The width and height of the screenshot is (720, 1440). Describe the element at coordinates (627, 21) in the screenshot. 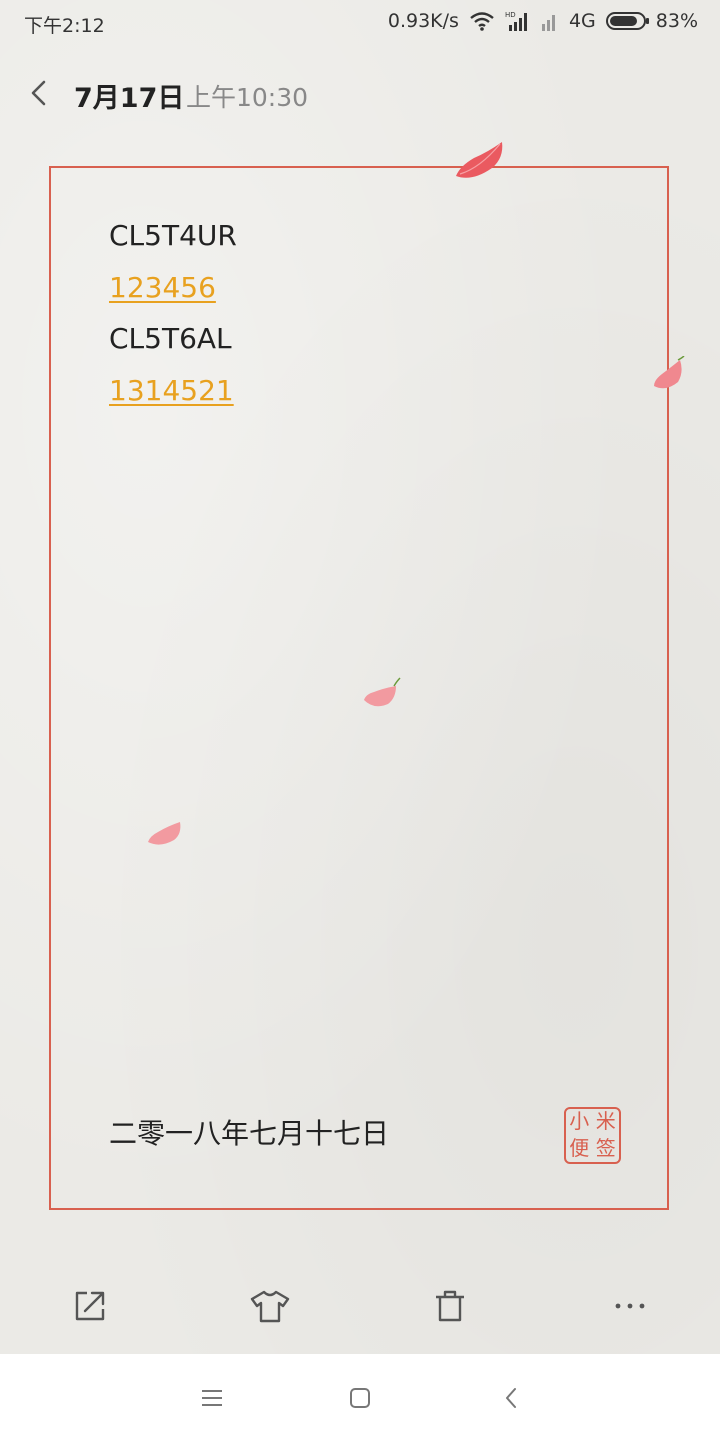

I see `battery-icon` at that location.